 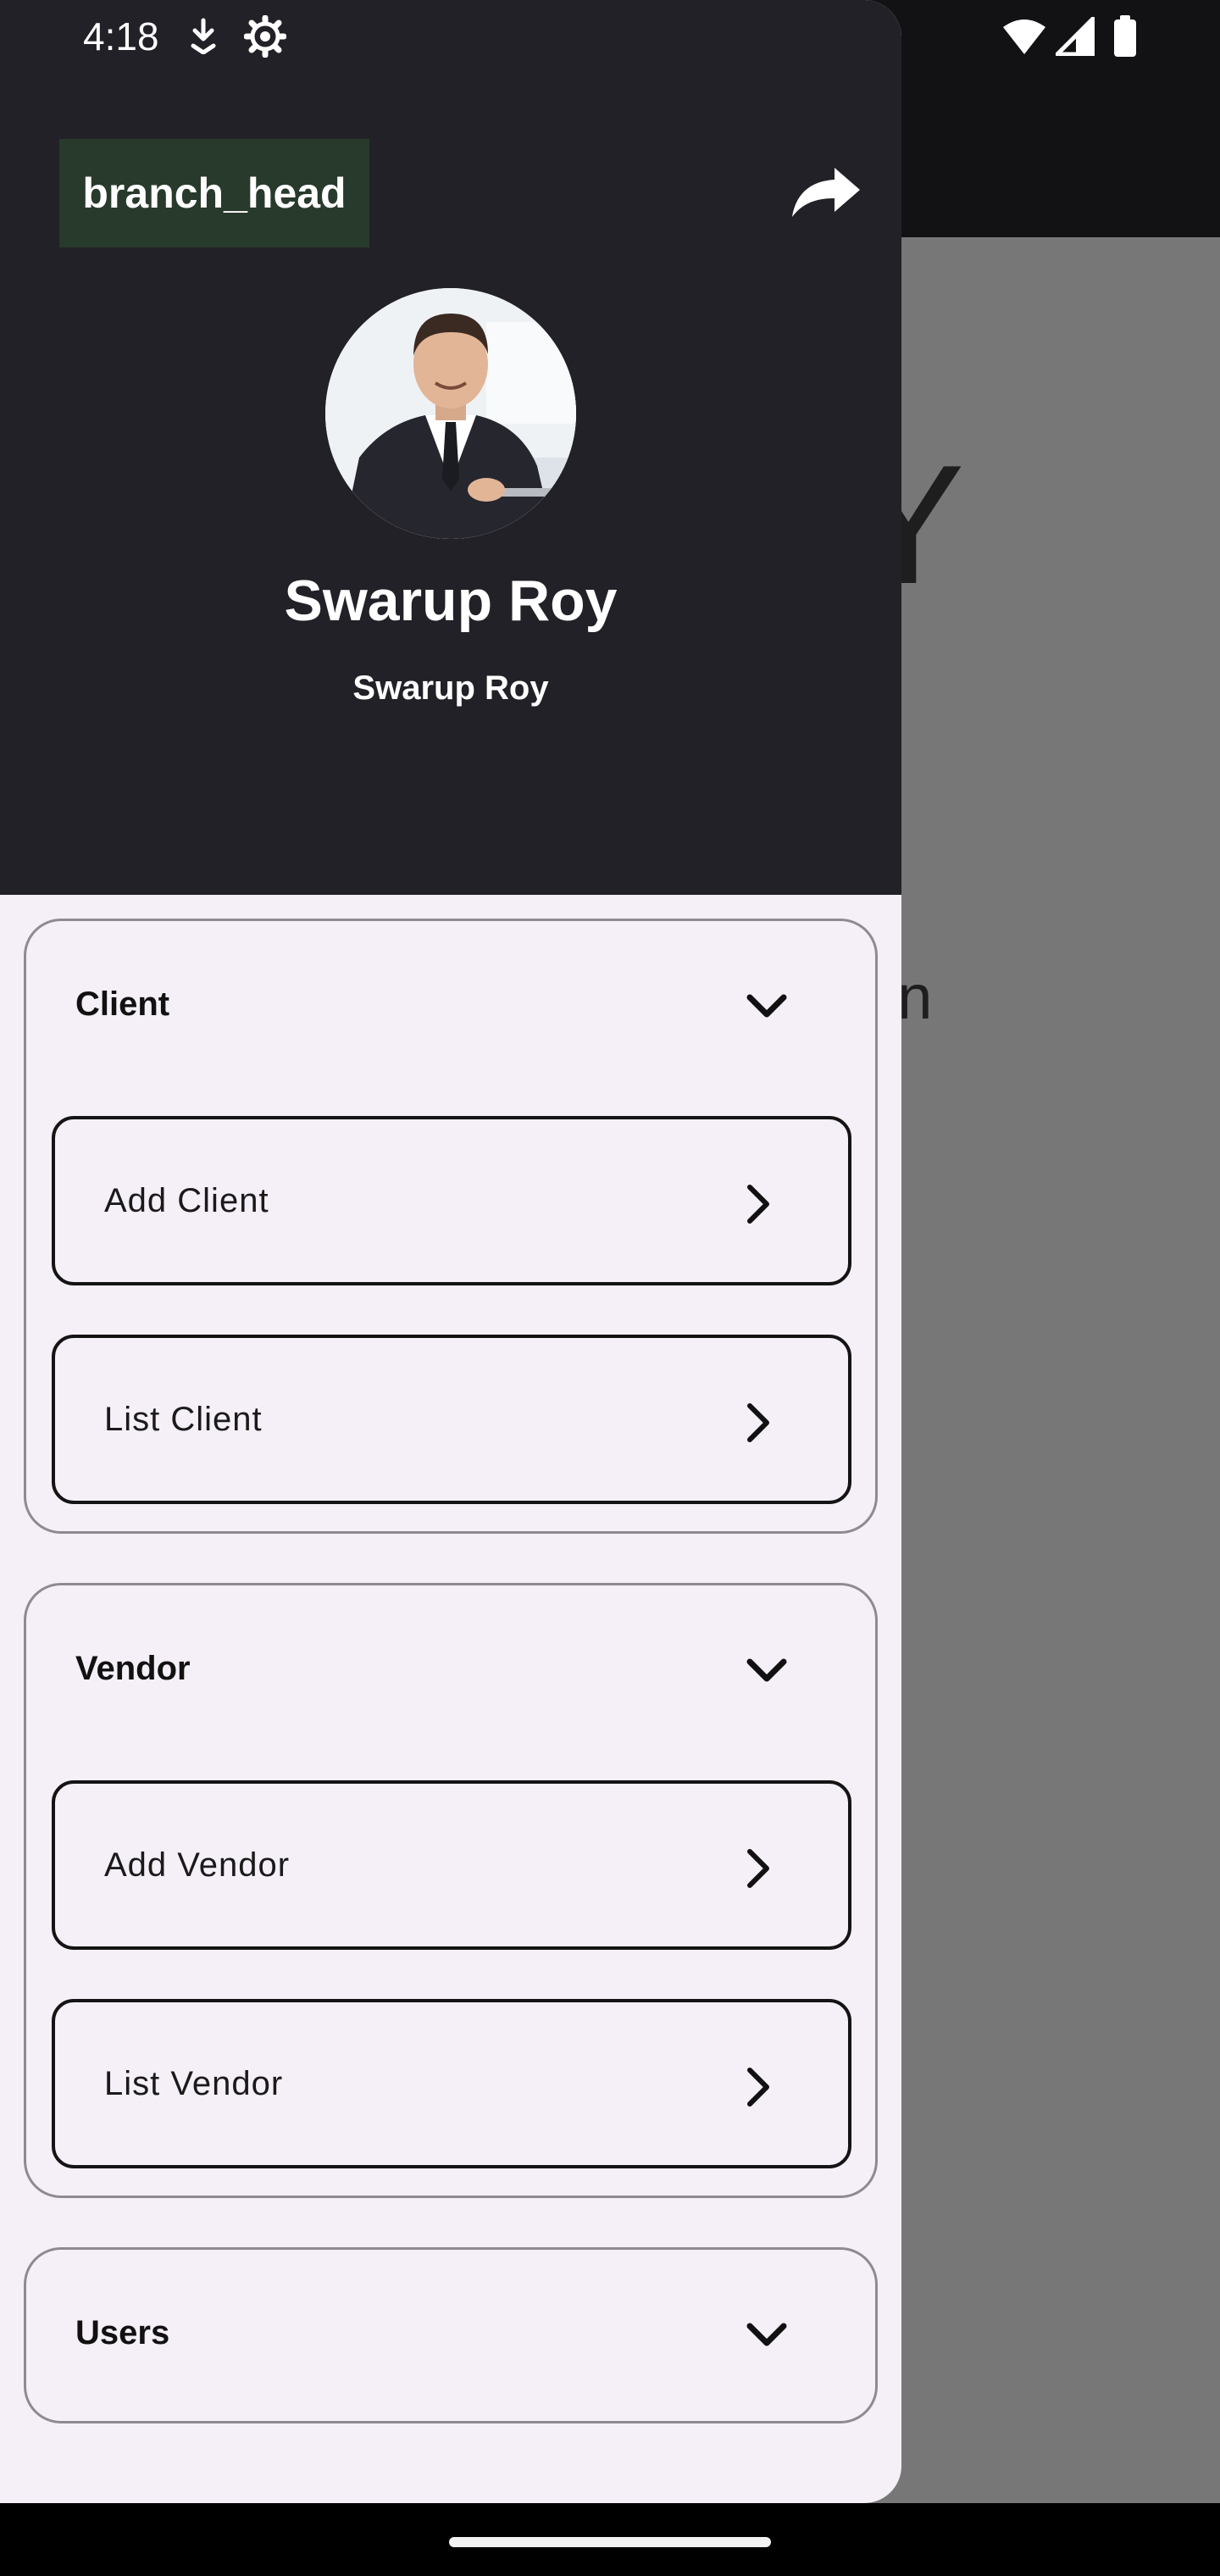 I want to click on menu-item-label: Add Vendor, so click(x=197, y=1865).